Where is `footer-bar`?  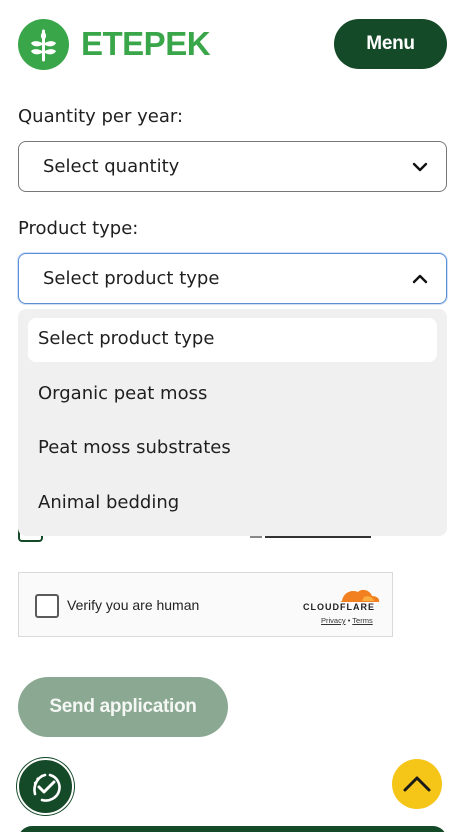
footer-bar is located at coordinates (232, 829).